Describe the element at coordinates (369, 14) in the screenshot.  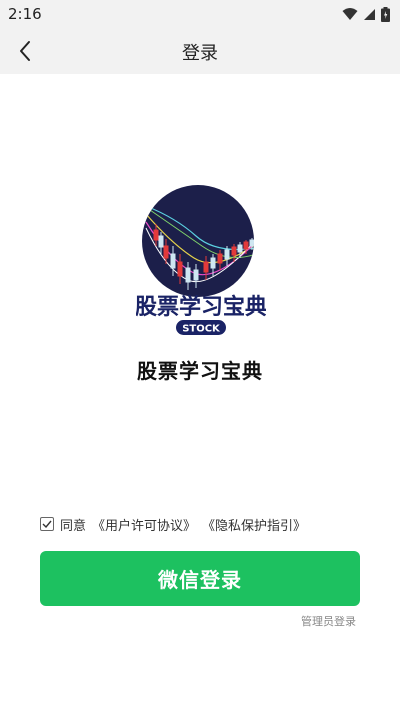
I see `signal-icon` at that location.